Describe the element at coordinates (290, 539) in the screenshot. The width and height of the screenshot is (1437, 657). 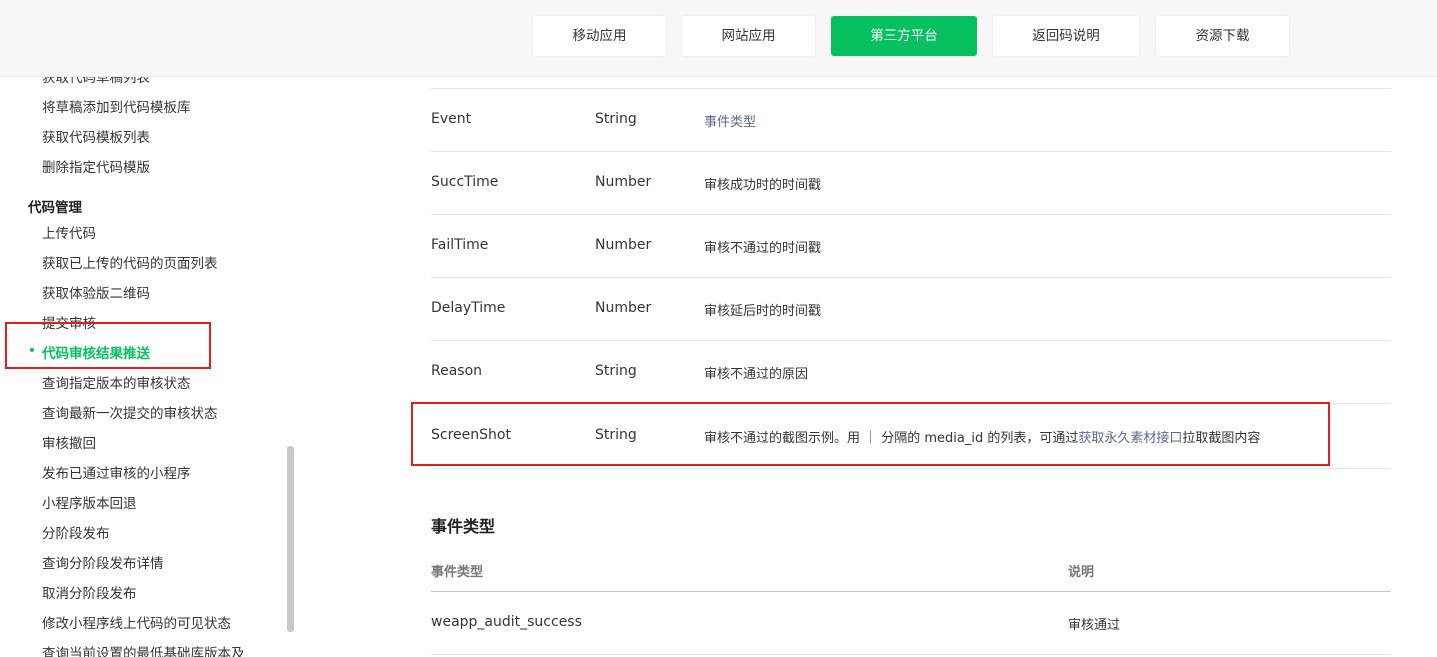
I see `sidebar-scrollbar` at that location.